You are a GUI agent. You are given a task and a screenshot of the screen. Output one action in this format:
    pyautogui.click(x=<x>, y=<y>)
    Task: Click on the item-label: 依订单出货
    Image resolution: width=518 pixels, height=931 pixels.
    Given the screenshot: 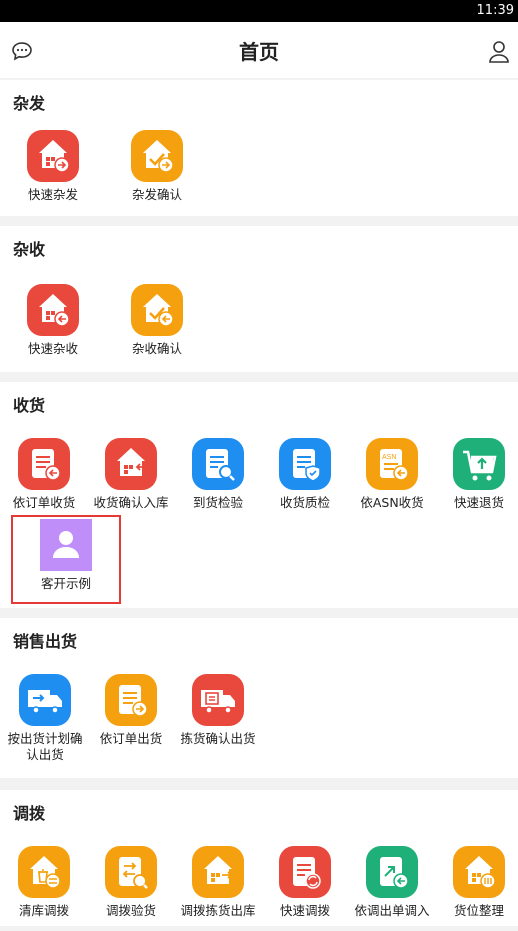 What is the action you would take?
    pyautogui.click(x=131, y=738)
    